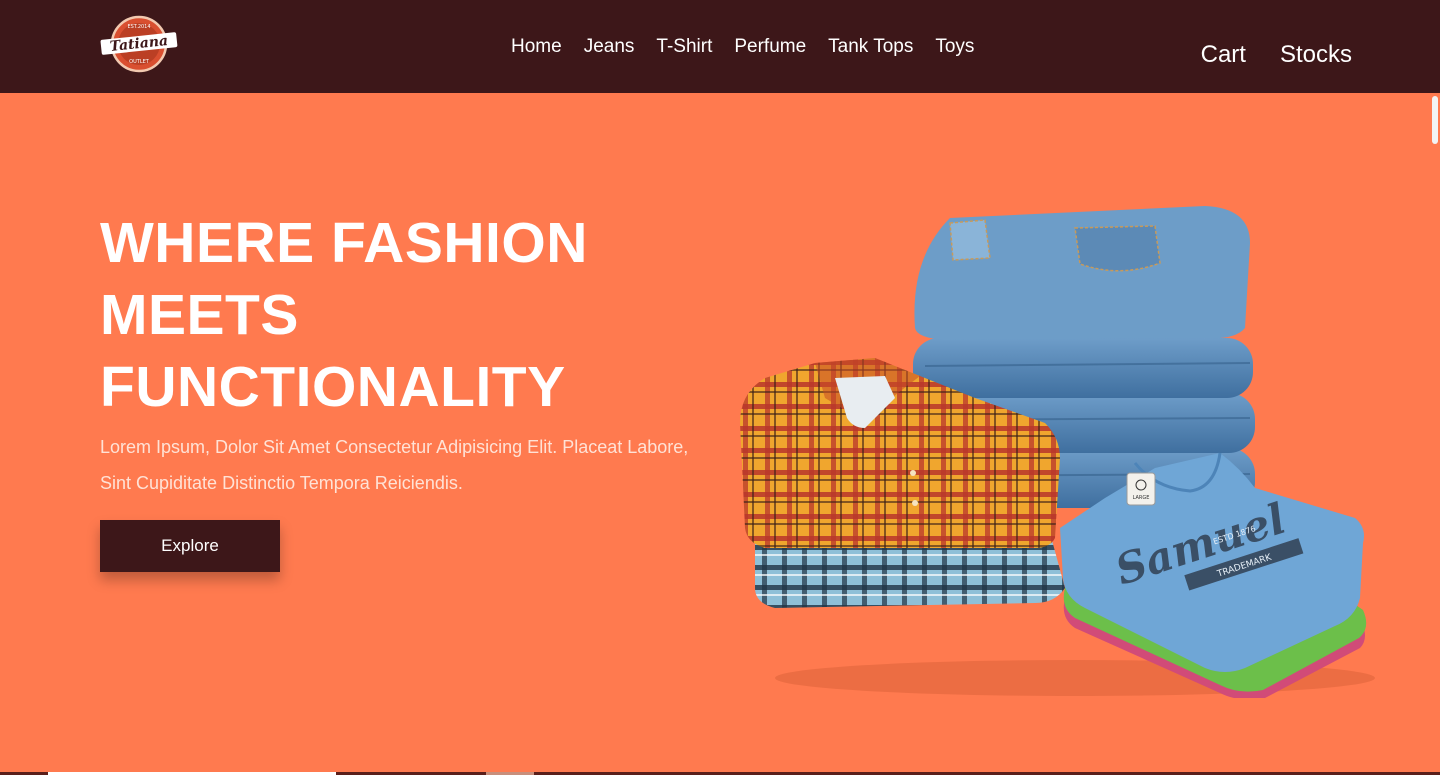 The width and height of the screenshot is (1440, 775). I want to click on logo-top-text: EST.2014, so click(138, 27).